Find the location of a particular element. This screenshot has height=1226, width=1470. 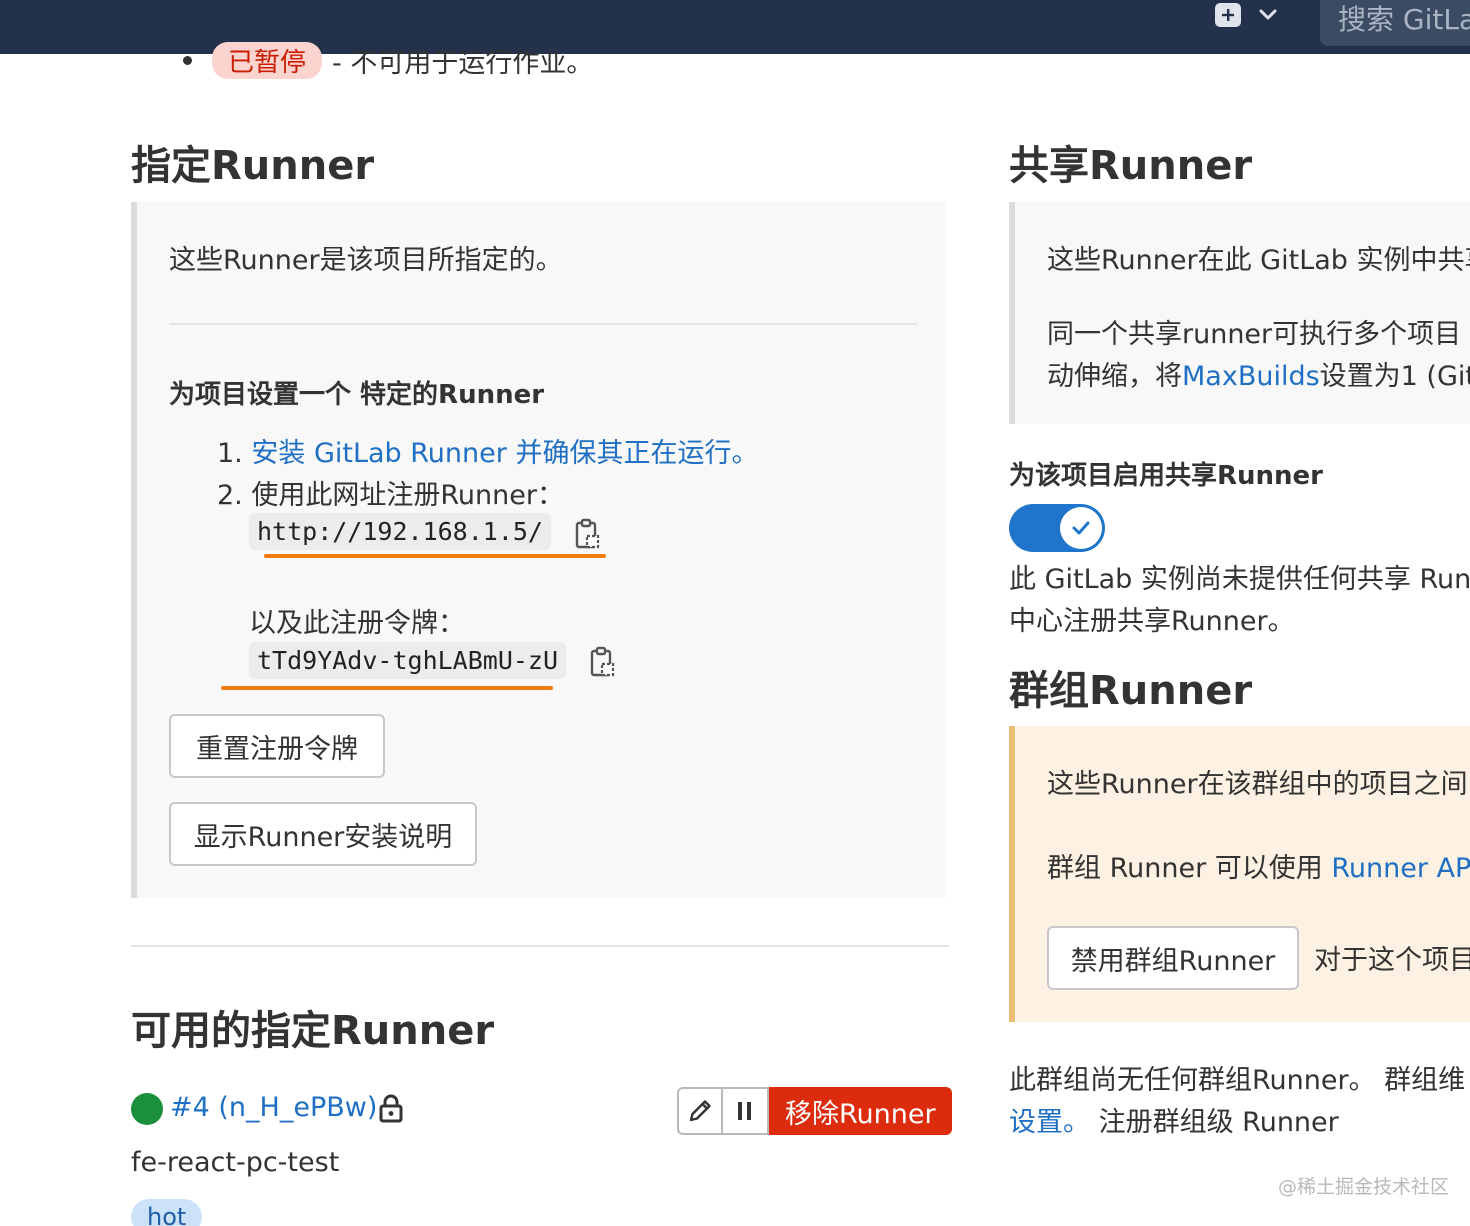

runner-link: #4 (n_H_ePBw) is located at coordinates (273, 1107).